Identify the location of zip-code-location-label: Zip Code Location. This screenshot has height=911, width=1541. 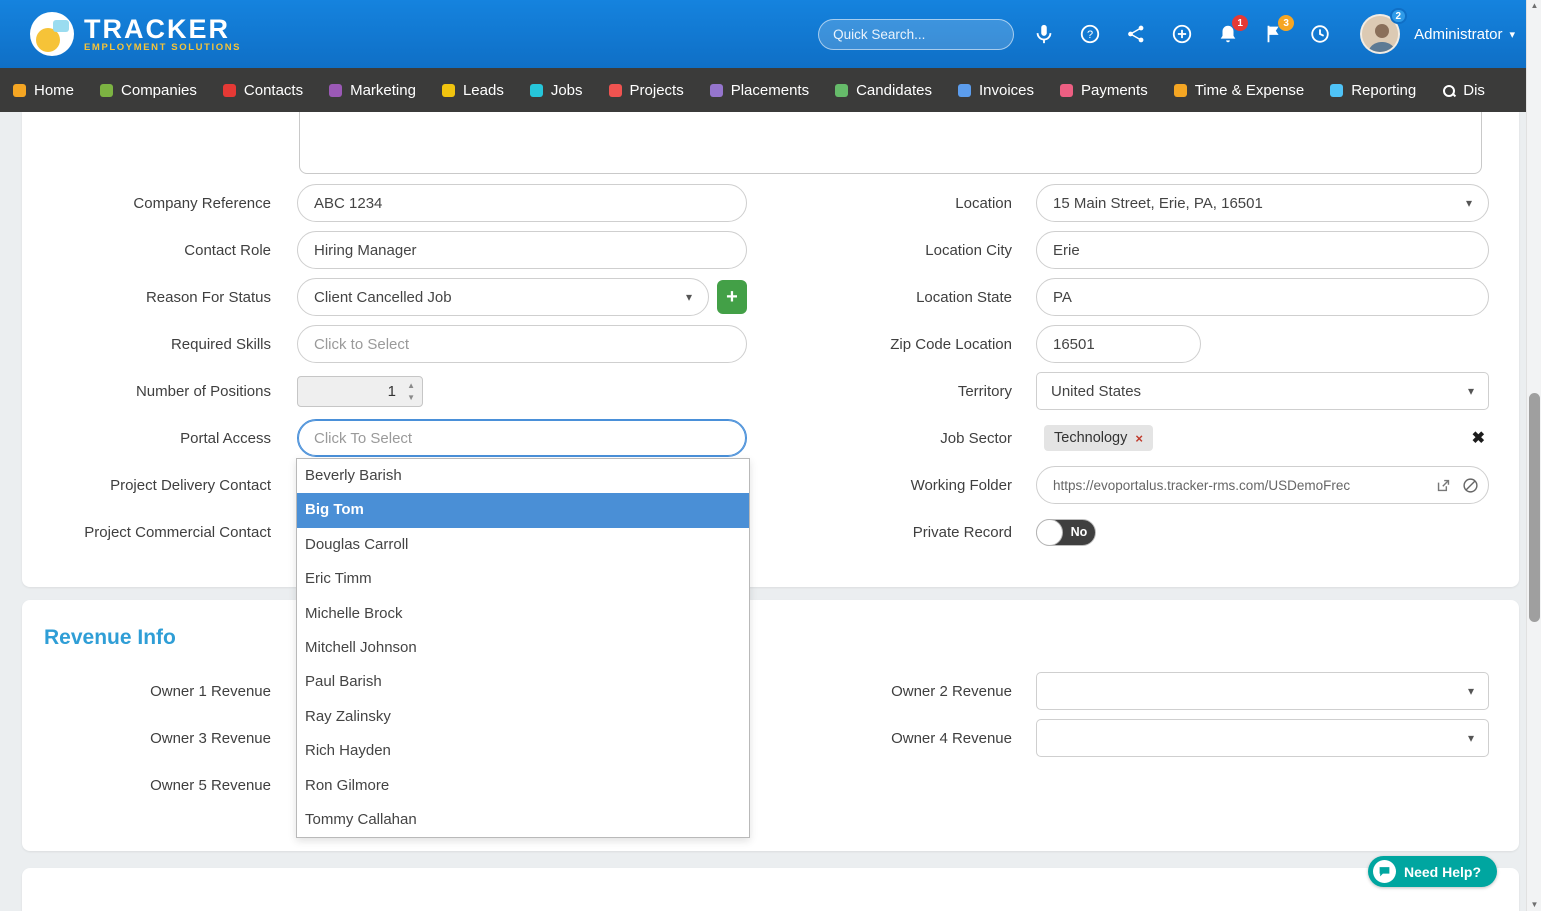
(951, 344).